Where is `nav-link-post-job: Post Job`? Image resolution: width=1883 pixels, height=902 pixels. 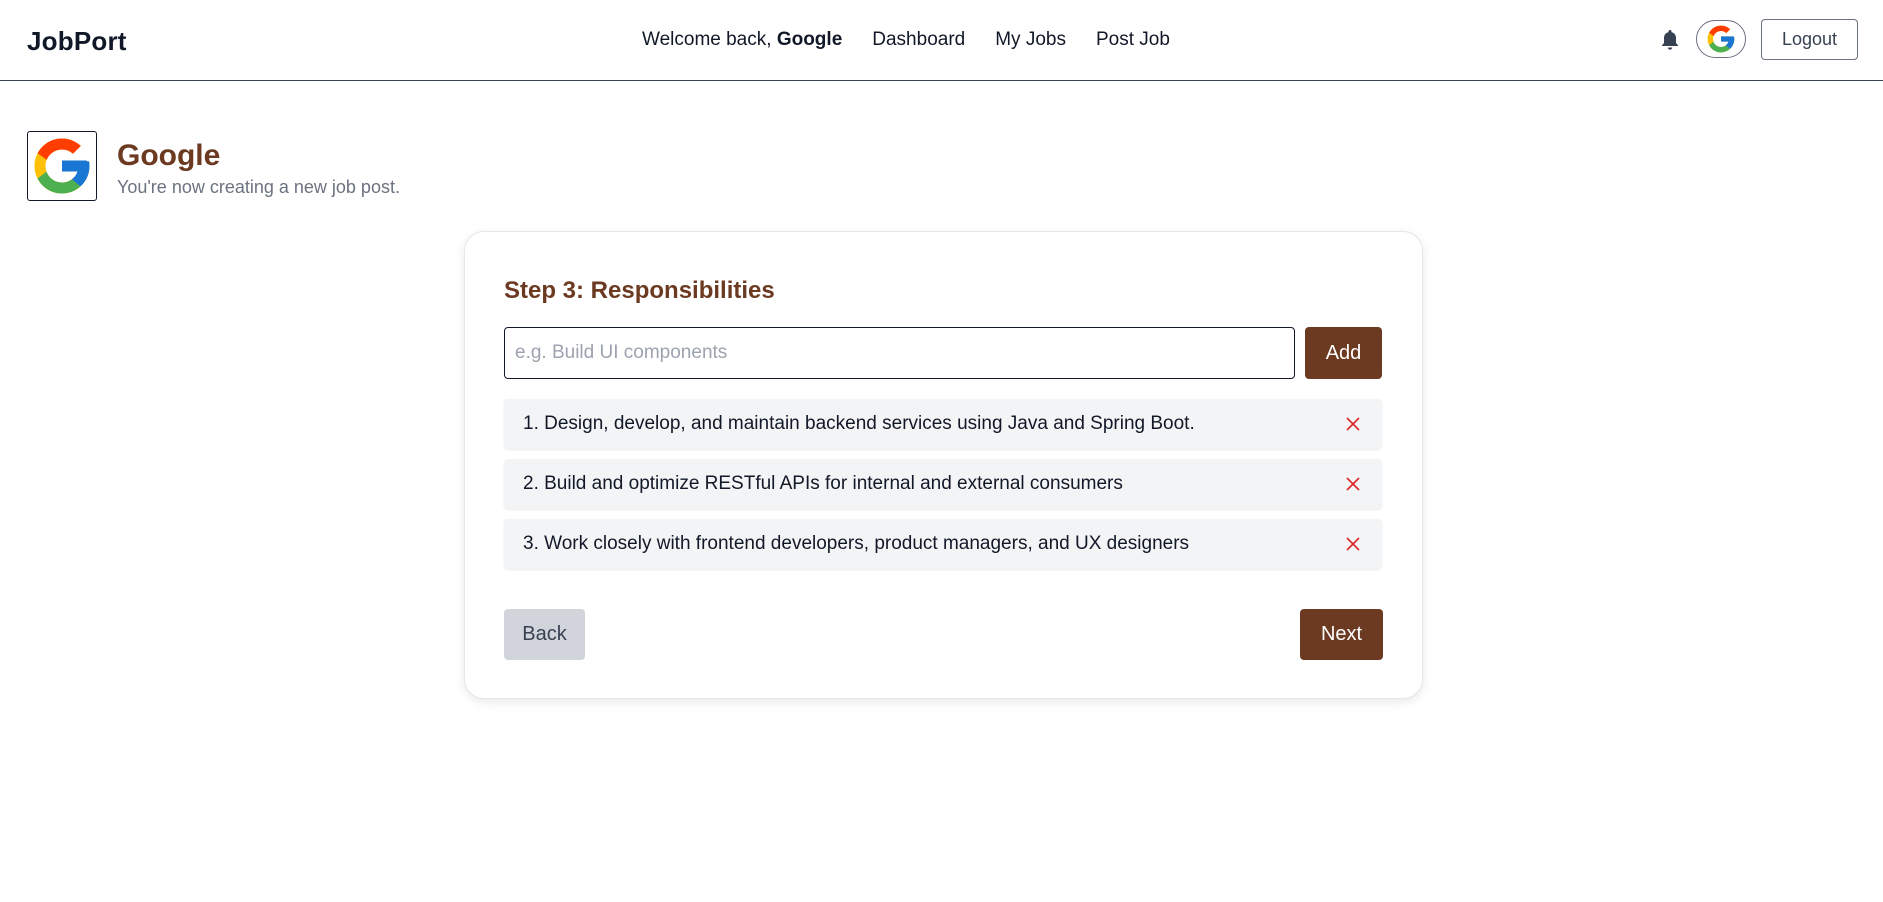 nav-link-post-job: Post Job is located at coordinates (1133, 40).